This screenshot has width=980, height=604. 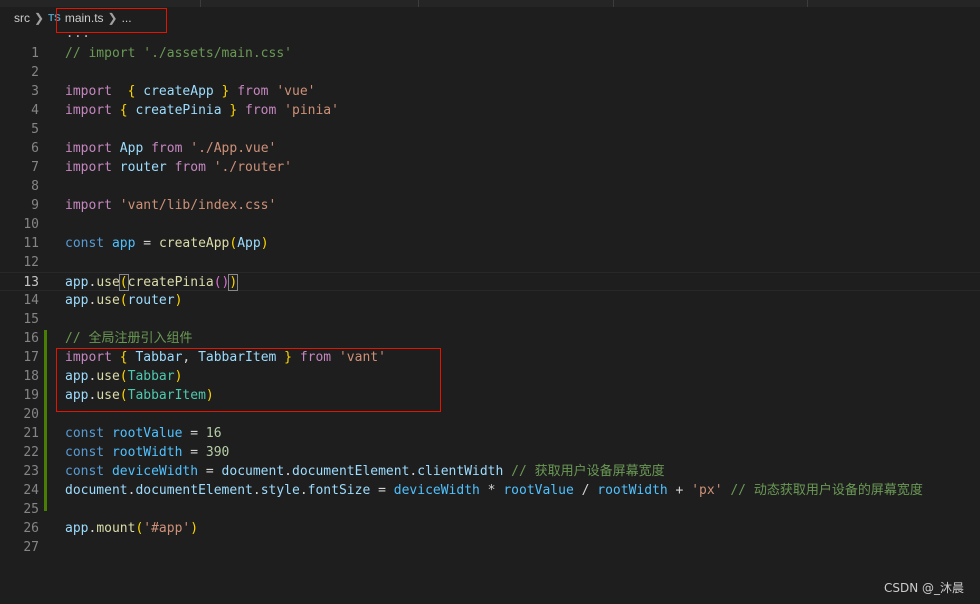 What do you see at coordinates (140, 338) in the screenshot?
I see `code-token: 全局注册引入组件` at bounding box center [140, 338].